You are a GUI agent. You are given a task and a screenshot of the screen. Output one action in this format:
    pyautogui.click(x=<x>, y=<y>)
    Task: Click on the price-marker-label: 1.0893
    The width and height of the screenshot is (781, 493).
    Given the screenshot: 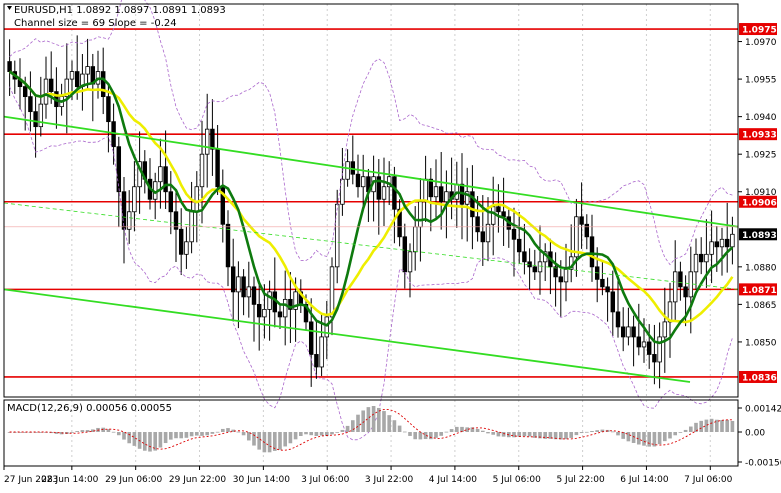 What is the action you would take?
    pyautogui.click(x=759, y=236)
    